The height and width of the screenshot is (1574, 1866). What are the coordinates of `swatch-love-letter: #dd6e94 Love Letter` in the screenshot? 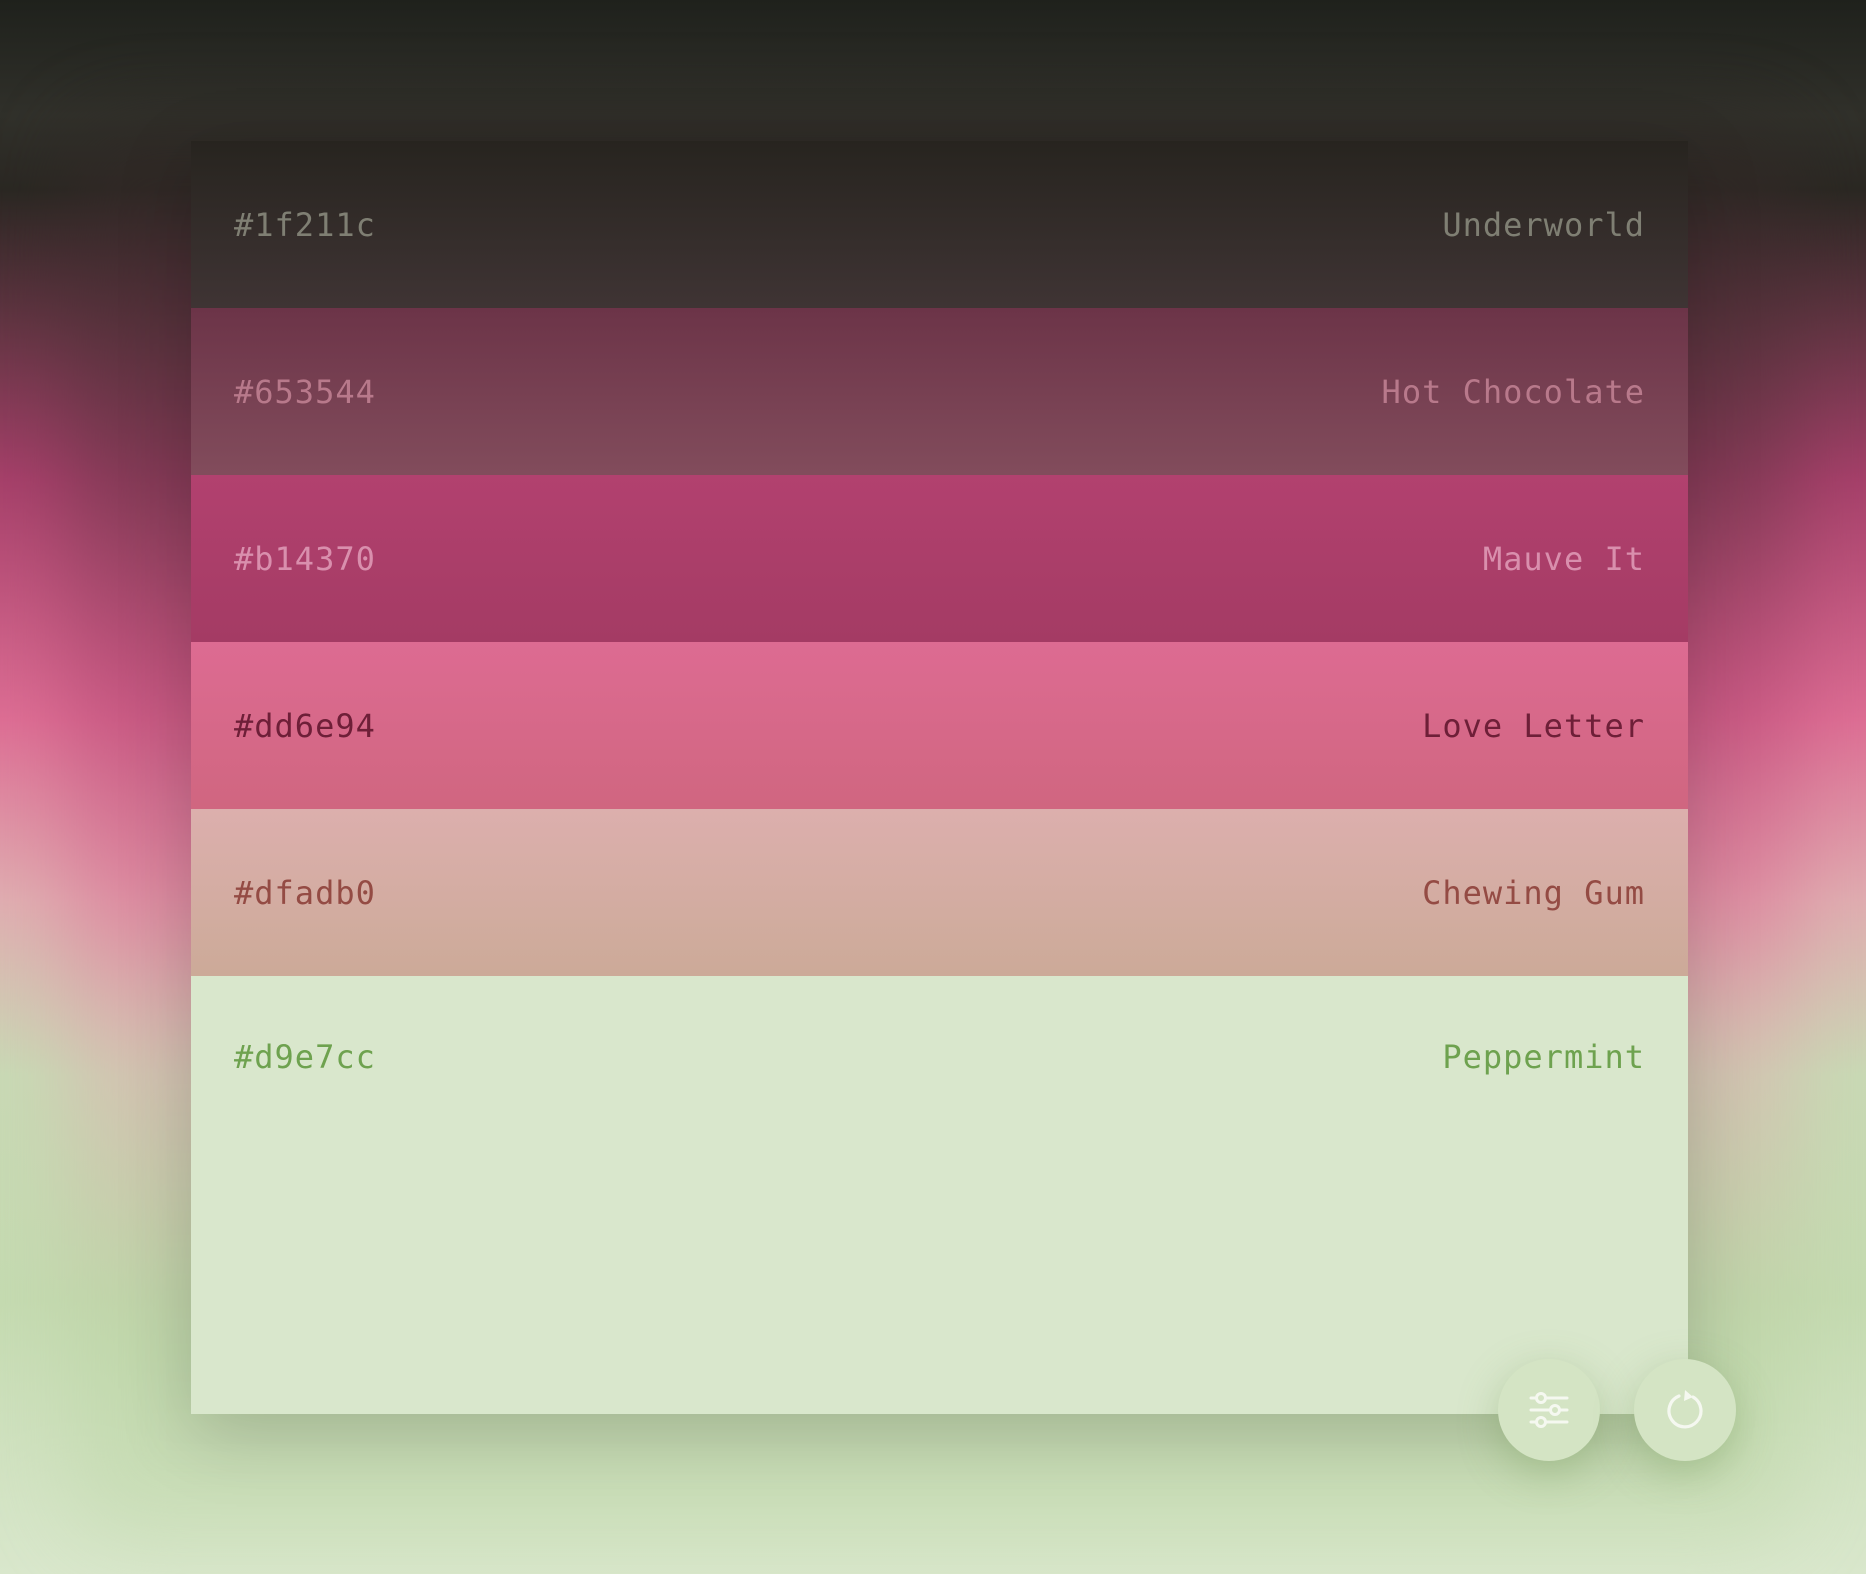 It's located at (939, 725).